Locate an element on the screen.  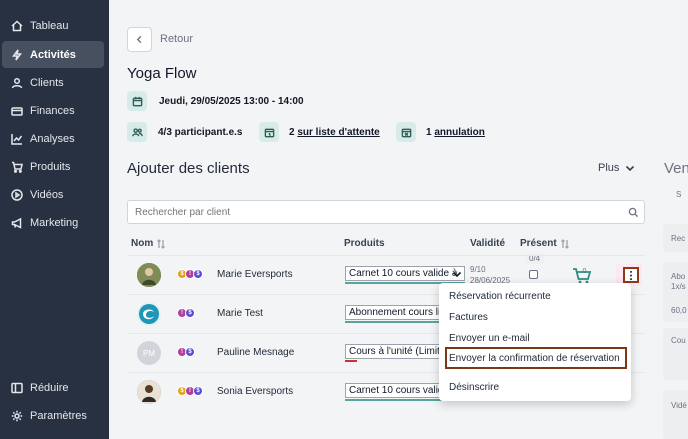
sidebar-item-label: Réduire is located at coordinates (49, 387).